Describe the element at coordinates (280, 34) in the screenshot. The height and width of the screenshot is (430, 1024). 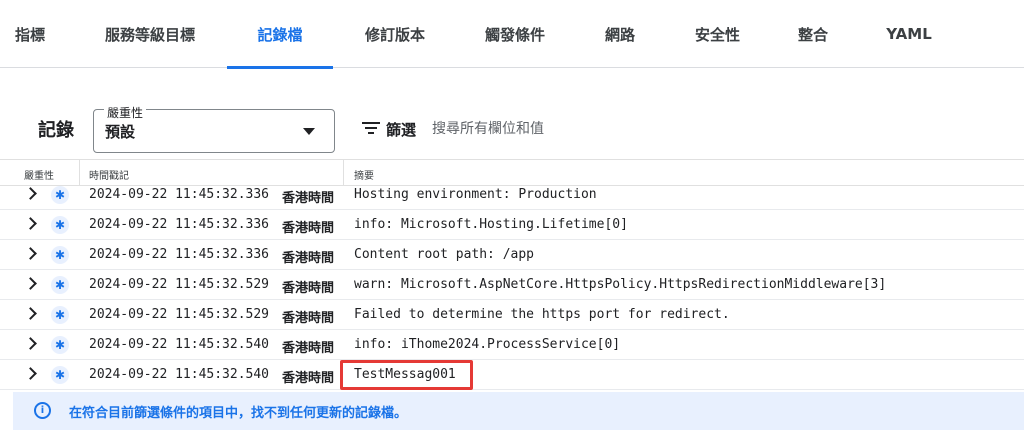
I see `tab-logs: 記錄檔` at that location.